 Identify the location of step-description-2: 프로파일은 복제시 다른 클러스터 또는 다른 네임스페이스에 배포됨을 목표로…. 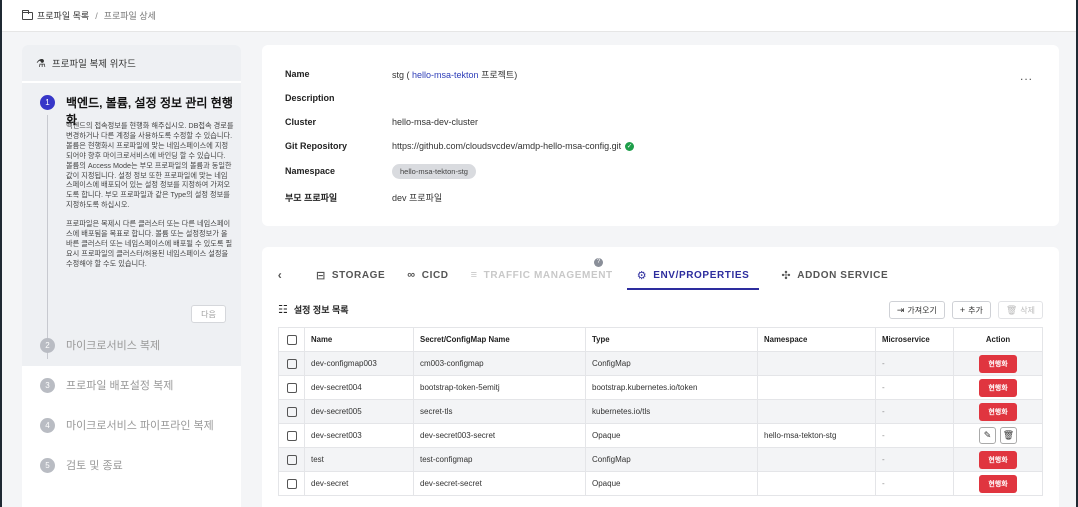
(149, 243).